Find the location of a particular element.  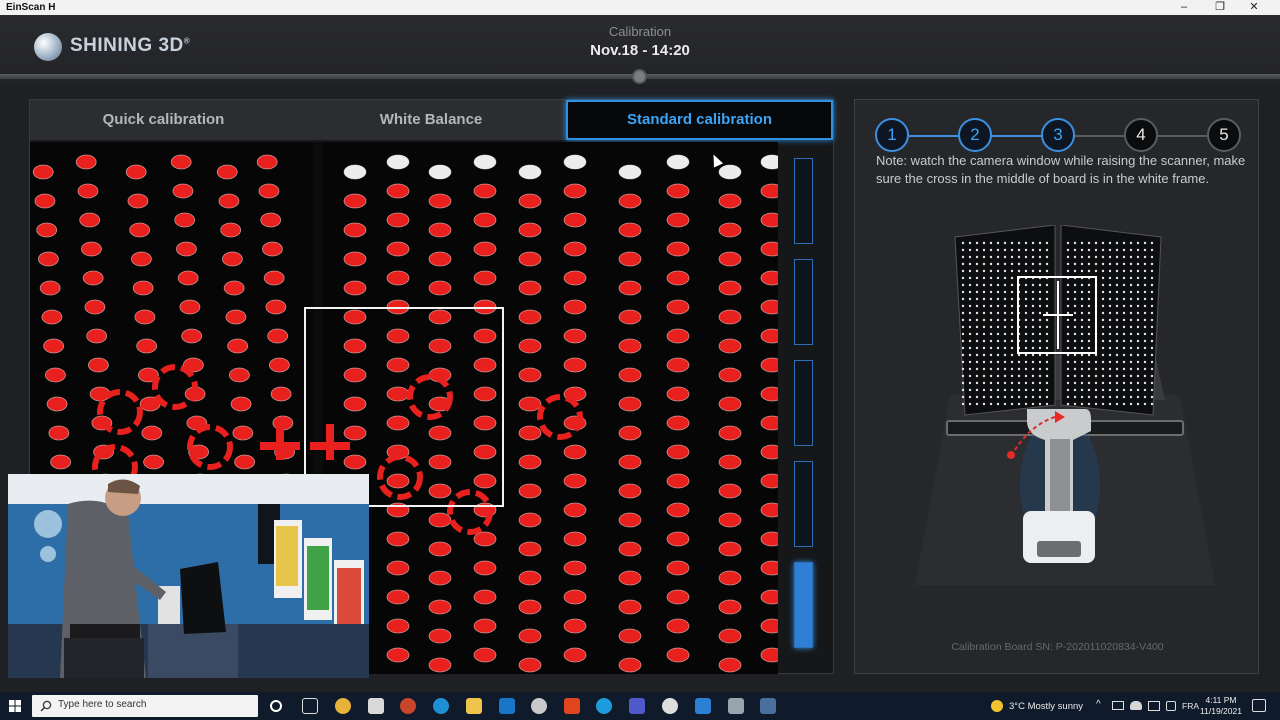

cortana-icon is located at coordinates (276, 706).